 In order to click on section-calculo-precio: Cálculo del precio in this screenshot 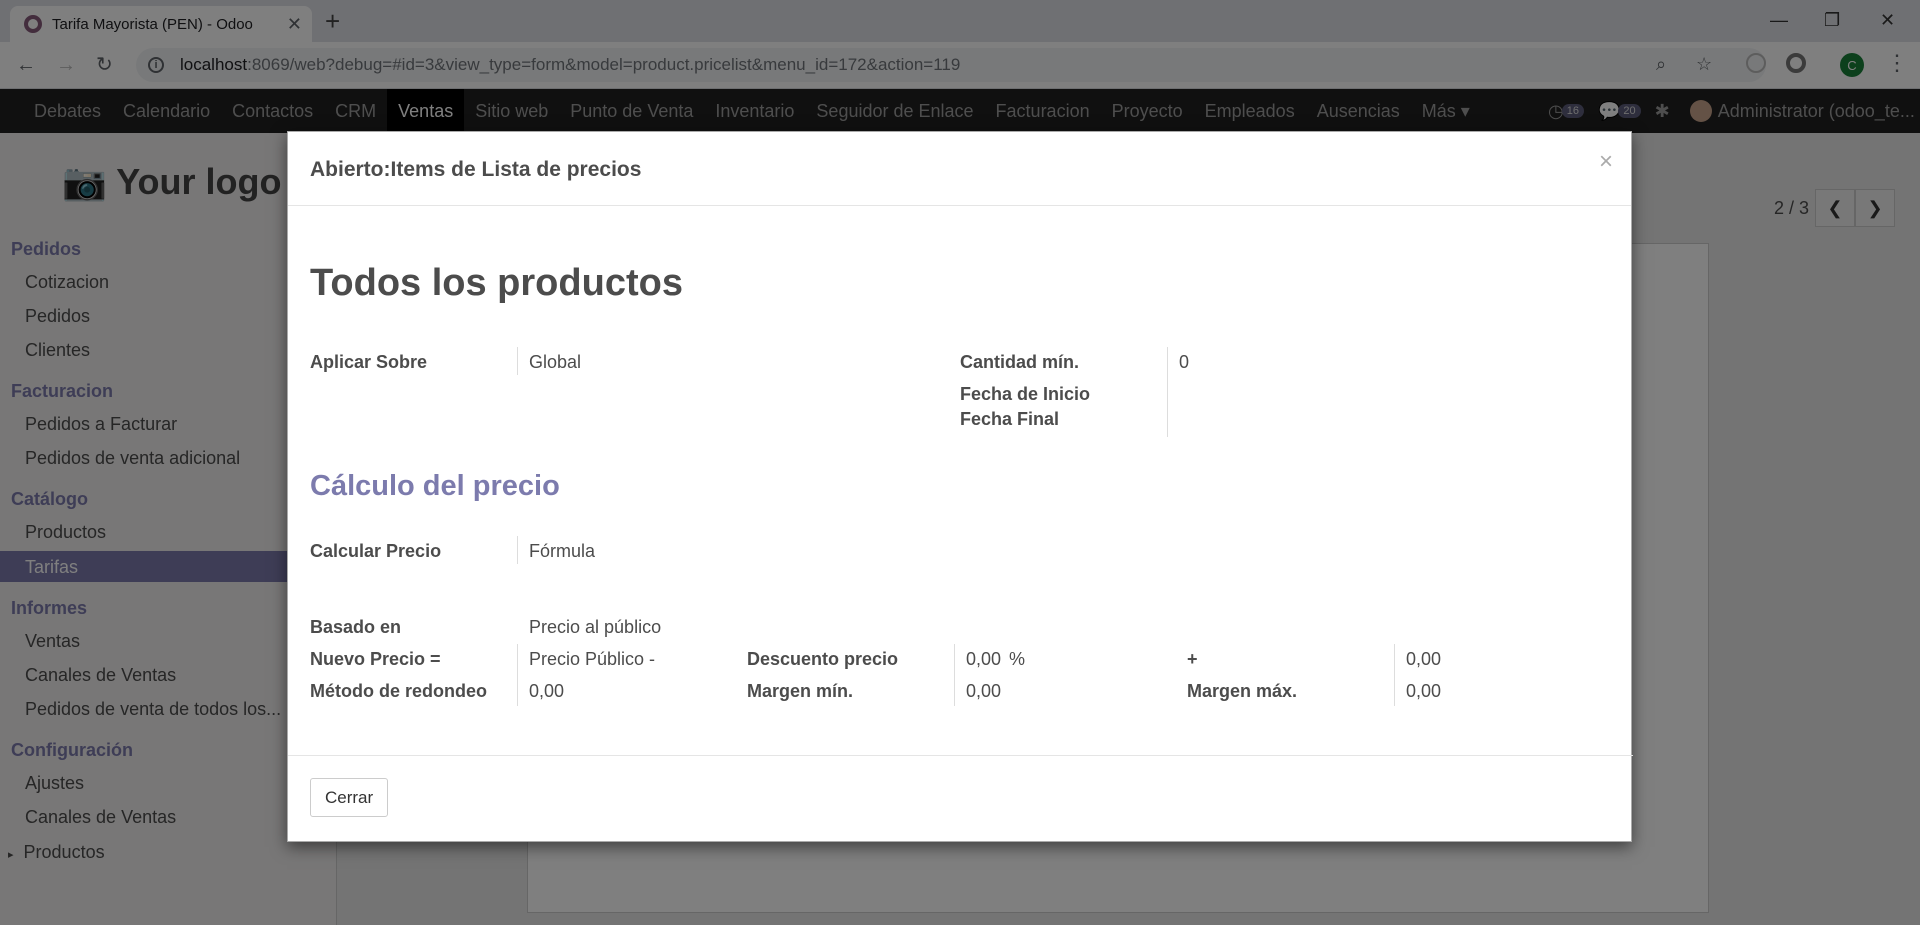, I will do `click(435, 486)`.